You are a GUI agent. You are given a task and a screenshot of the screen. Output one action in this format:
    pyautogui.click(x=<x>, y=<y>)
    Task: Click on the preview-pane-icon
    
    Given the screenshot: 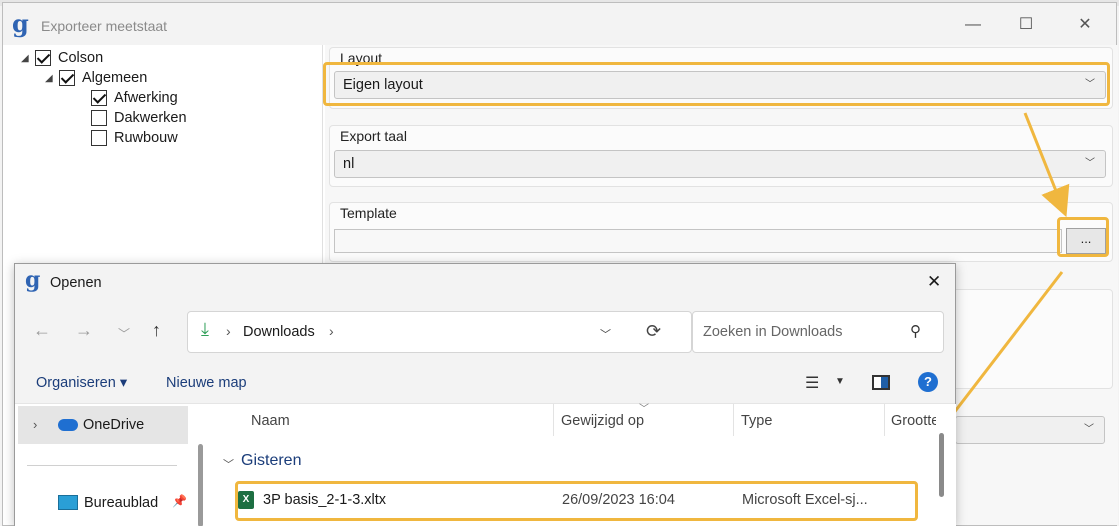 What is the action you would take?
    pyautogui.click(x=881, y=382)
    